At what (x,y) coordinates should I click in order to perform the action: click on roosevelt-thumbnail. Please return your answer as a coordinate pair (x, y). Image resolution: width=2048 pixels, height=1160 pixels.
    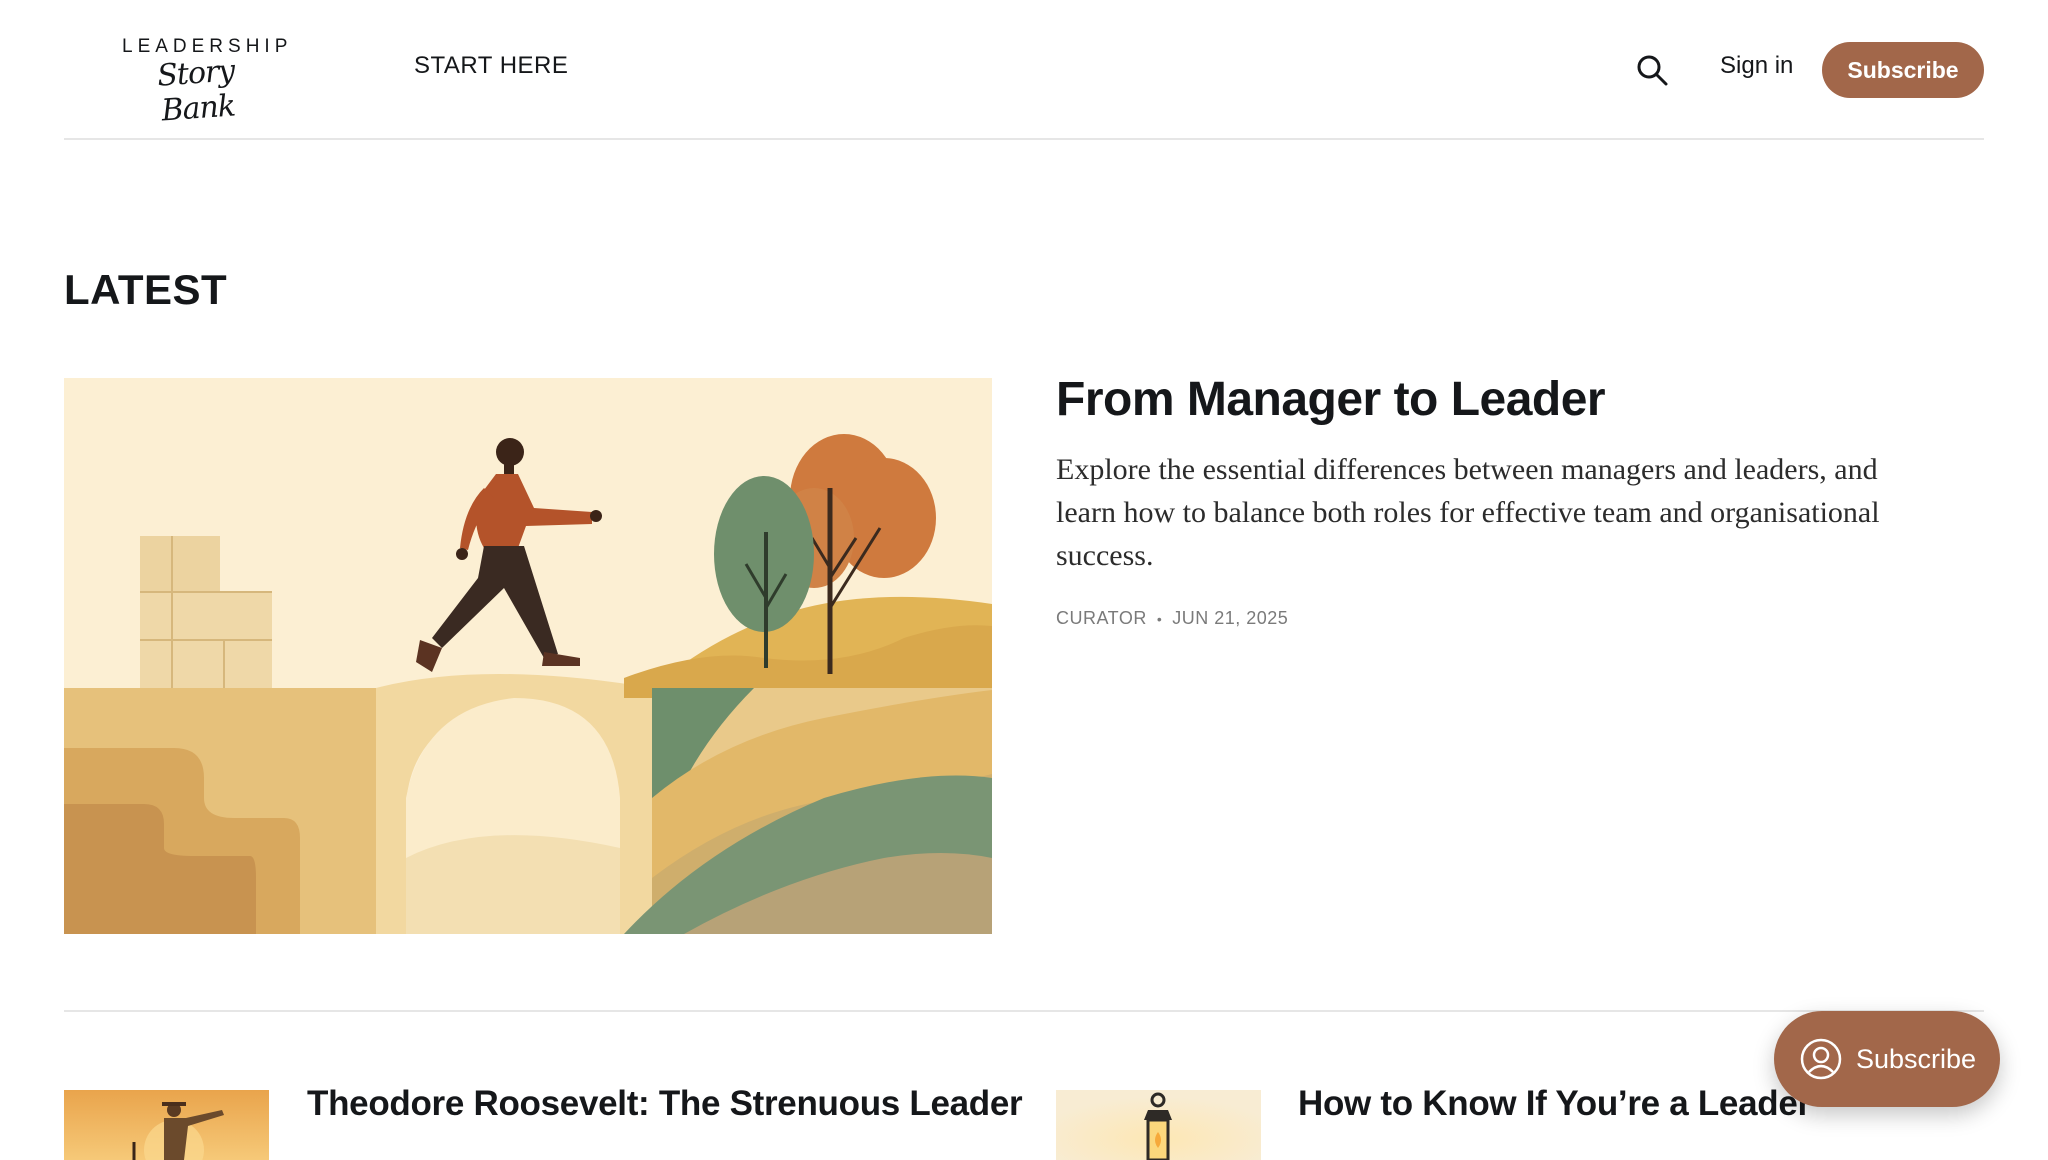
    Looking at the image, I should click on (166, 1125).